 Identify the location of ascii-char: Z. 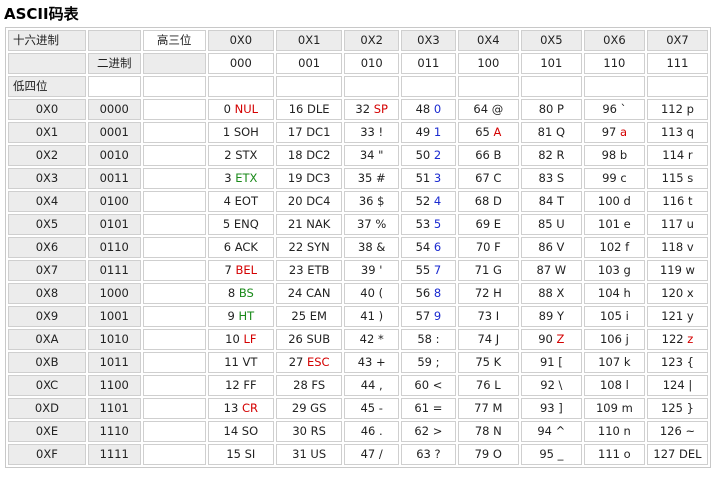
(560, 339).